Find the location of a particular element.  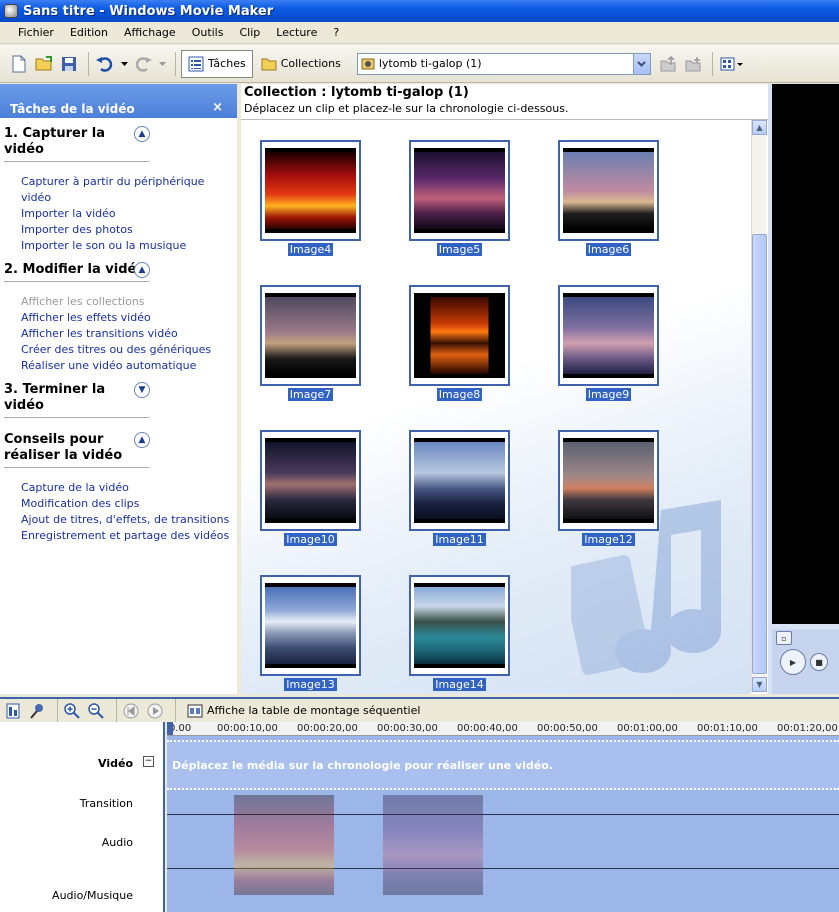

task-link-capture-device: Capturer à partir du périphérique vidéo is located at coordinates (120, 190).